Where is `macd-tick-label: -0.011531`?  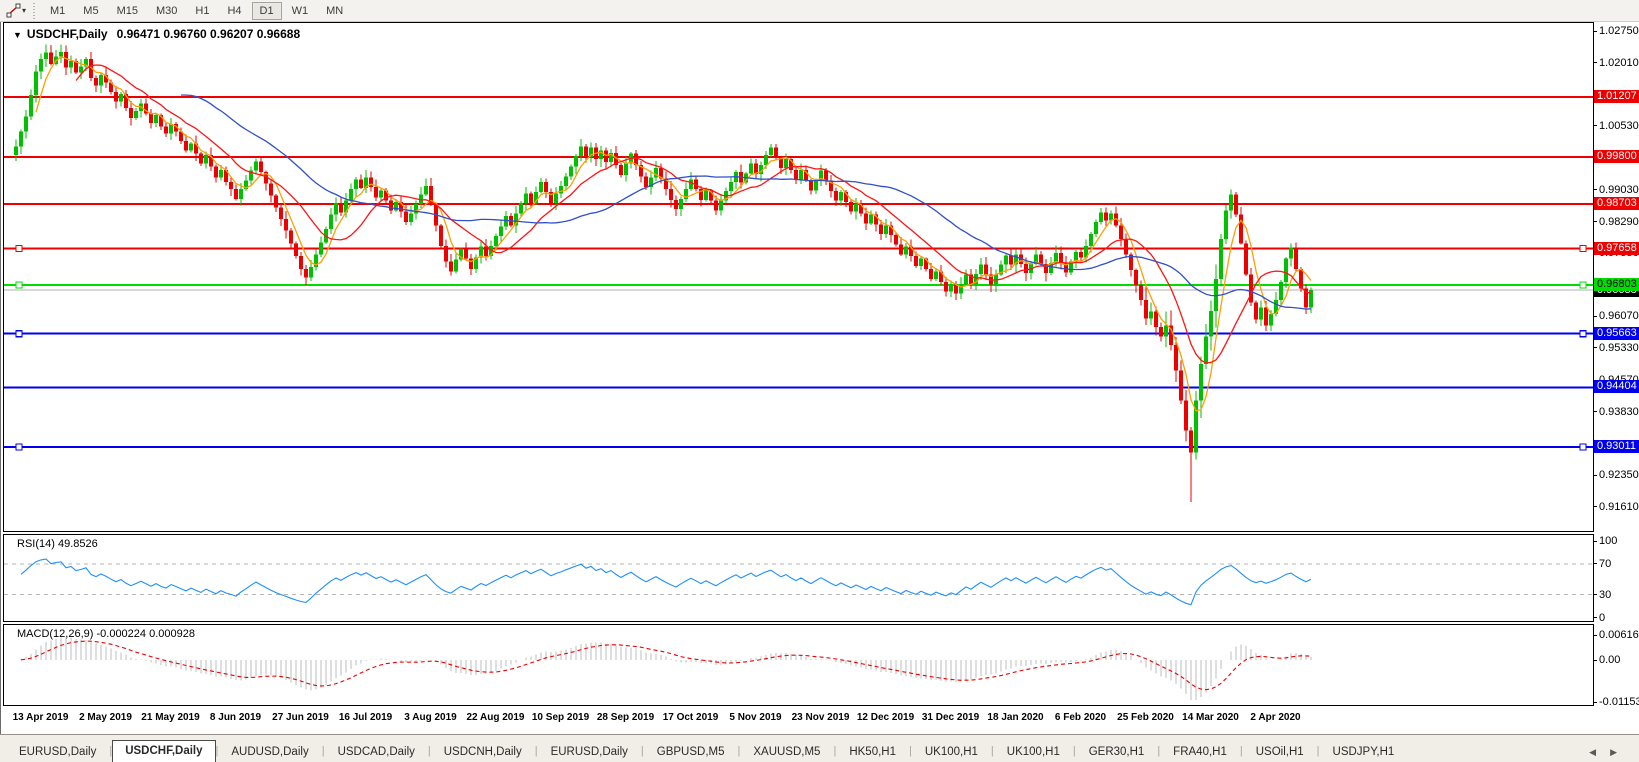 macd-tick-label: -0.011531 is located at coordinates (1619, 702).